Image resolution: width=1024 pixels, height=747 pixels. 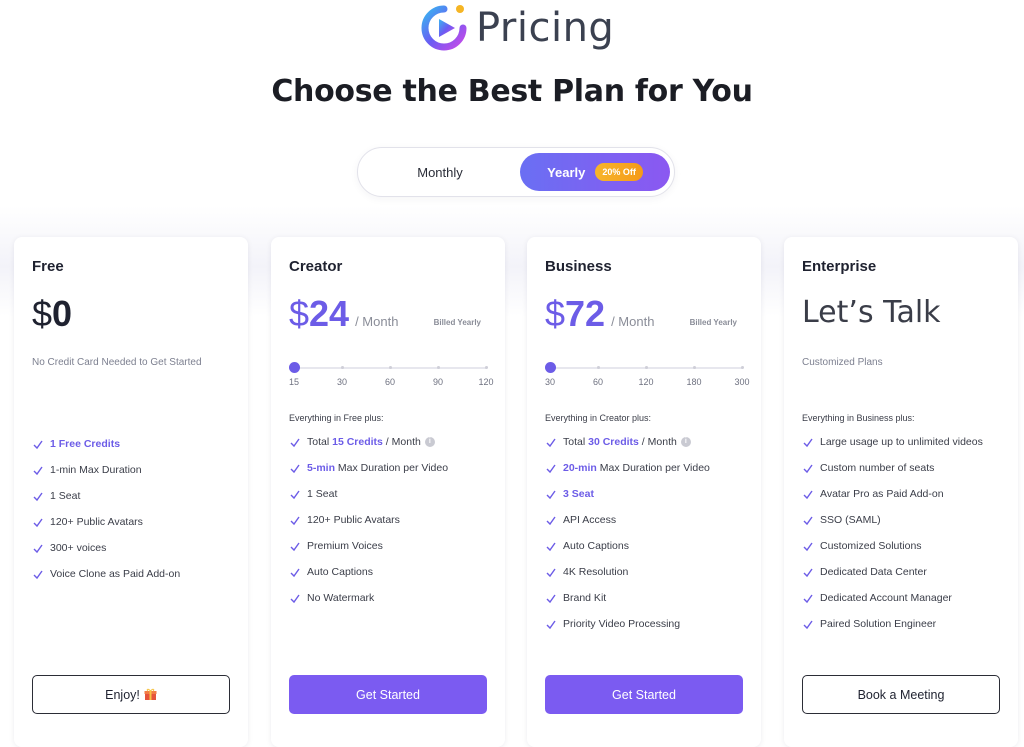 What do you see at coordinates (858, 418) in the screenshot?
I see `everything-in: Everything in Business plus:` at bounding box center [858, 418].